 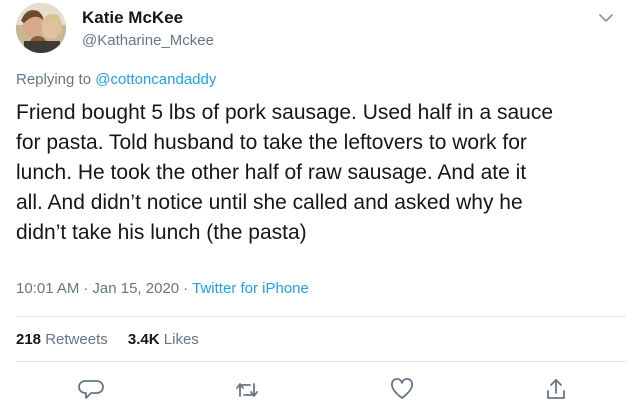 What do you see at coordinates (135, 288) in the screenshot?
I see `tweet-date: Jan 15, 2020` at bounding box center [135, 288].